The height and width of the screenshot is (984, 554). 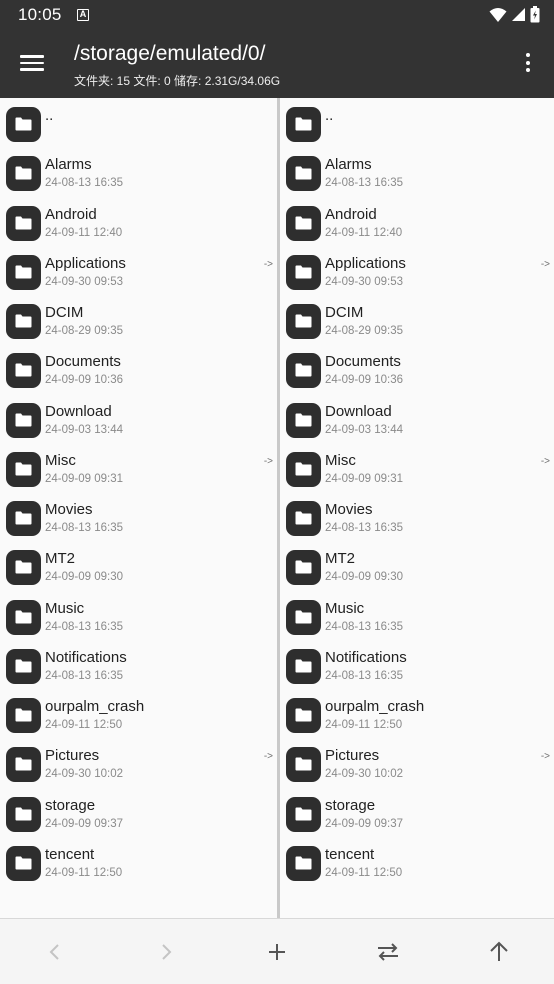 What do you see at coordinates (518, 14) in the screenshot?
I see `signal-icon` at bounding box center [518, 14].